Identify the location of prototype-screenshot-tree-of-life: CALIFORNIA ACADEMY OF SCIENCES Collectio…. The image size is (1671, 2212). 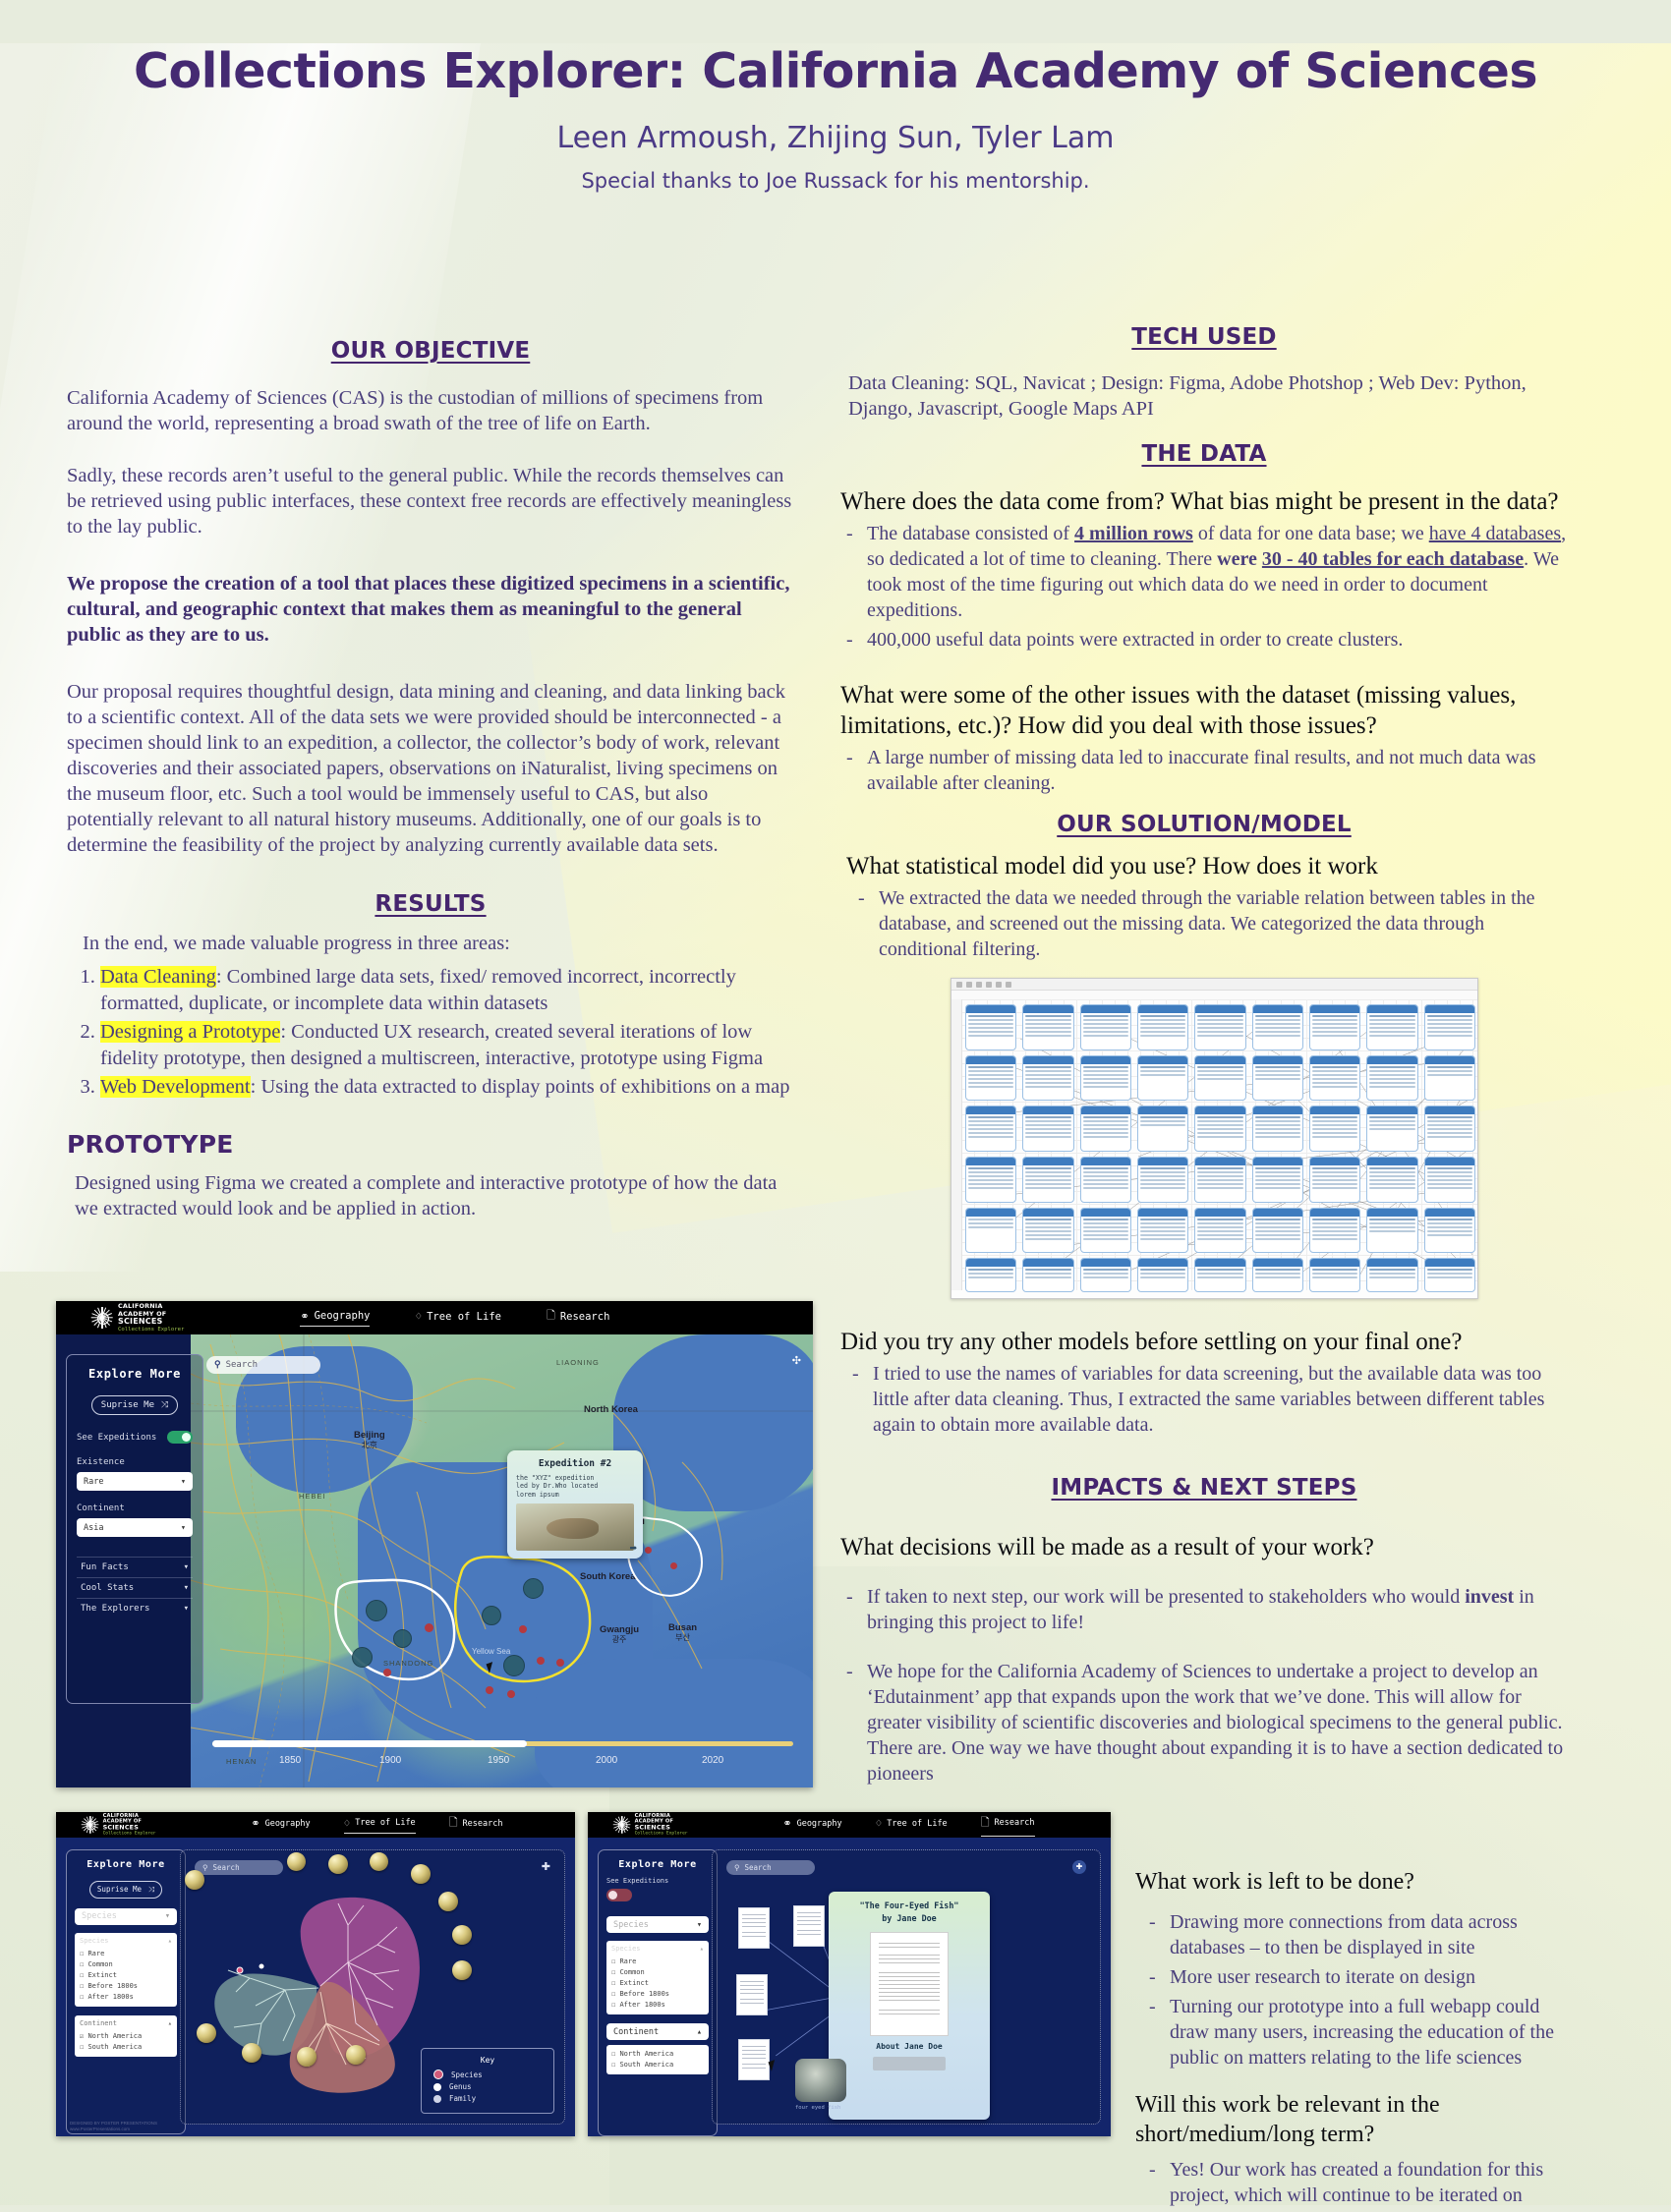
(315, 1974).